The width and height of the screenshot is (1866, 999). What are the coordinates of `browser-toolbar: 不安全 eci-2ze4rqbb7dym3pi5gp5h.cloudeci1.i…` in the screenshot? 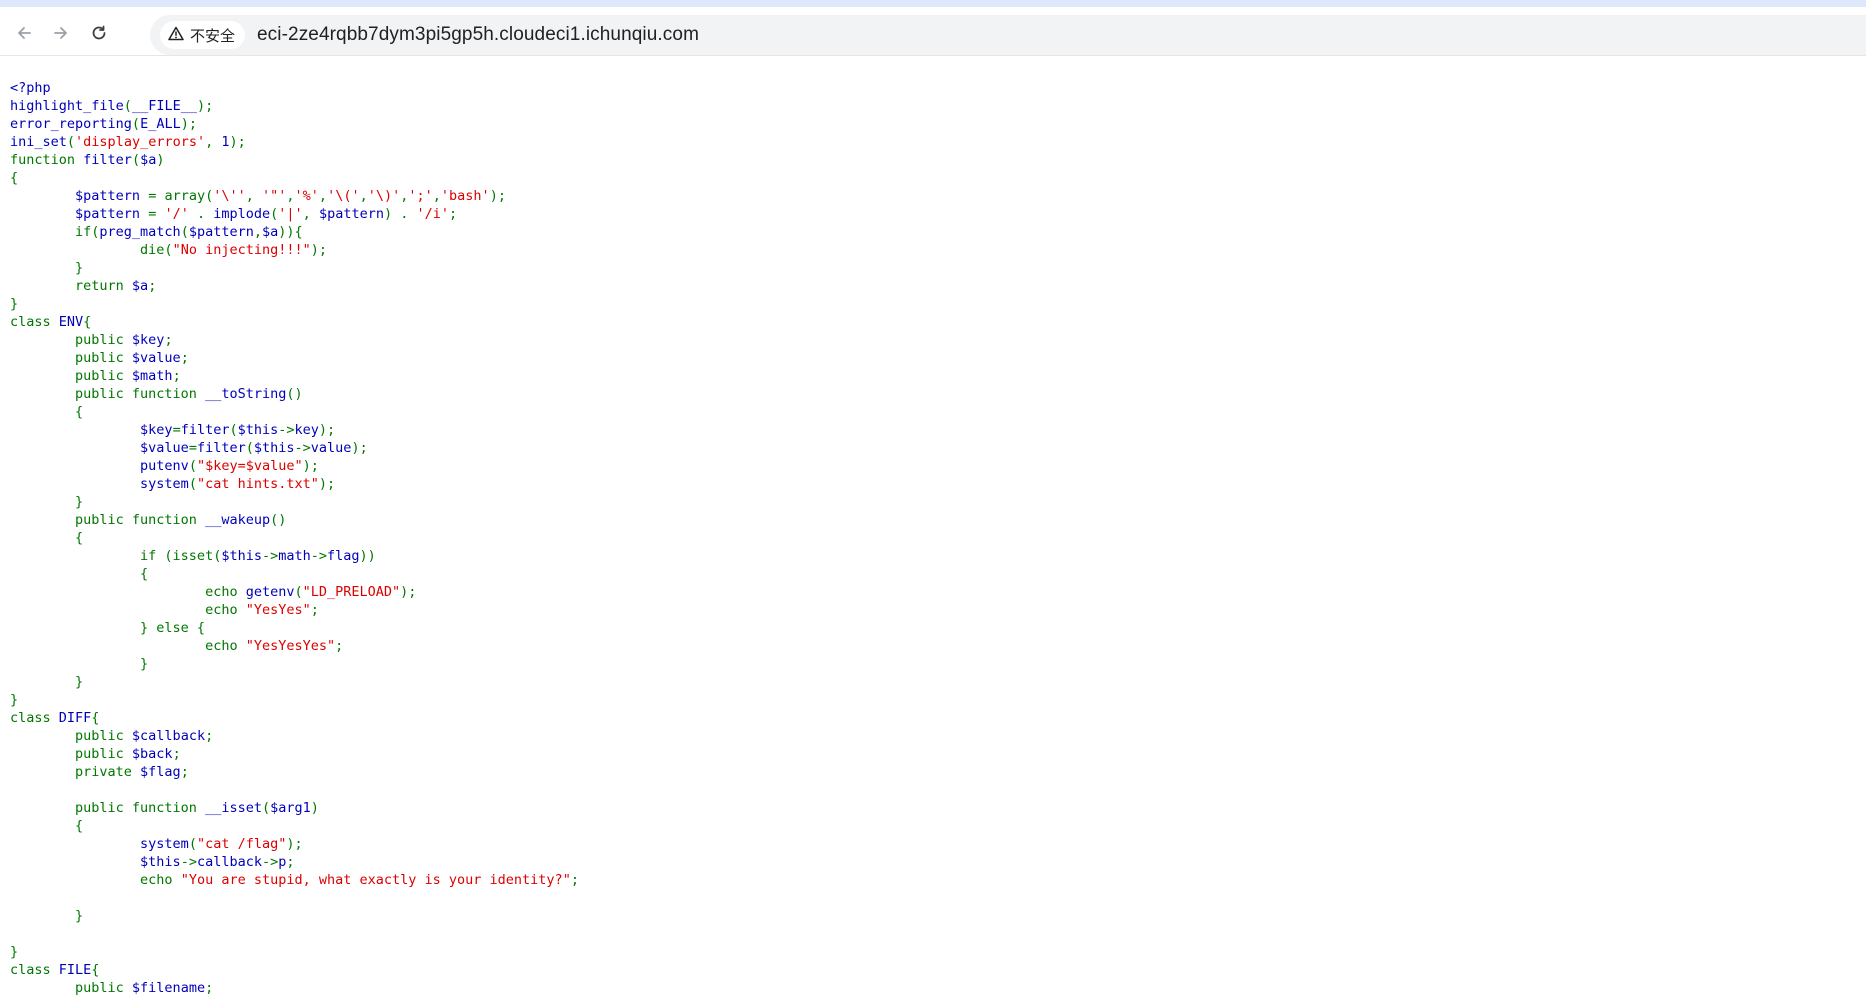 It's located at (933, 31).